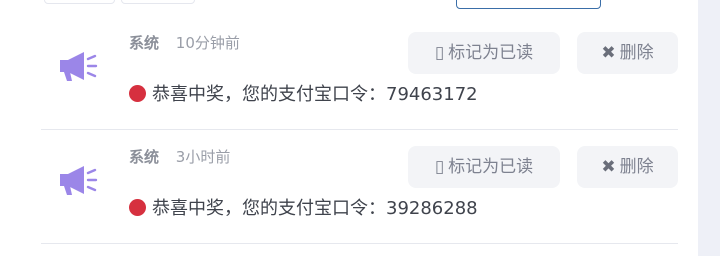 The width and height of the screenshot is (720, 256). I want to click on notification-message: 恭喜中奖，您的支付宝口令：79463172, so click(303, 95).